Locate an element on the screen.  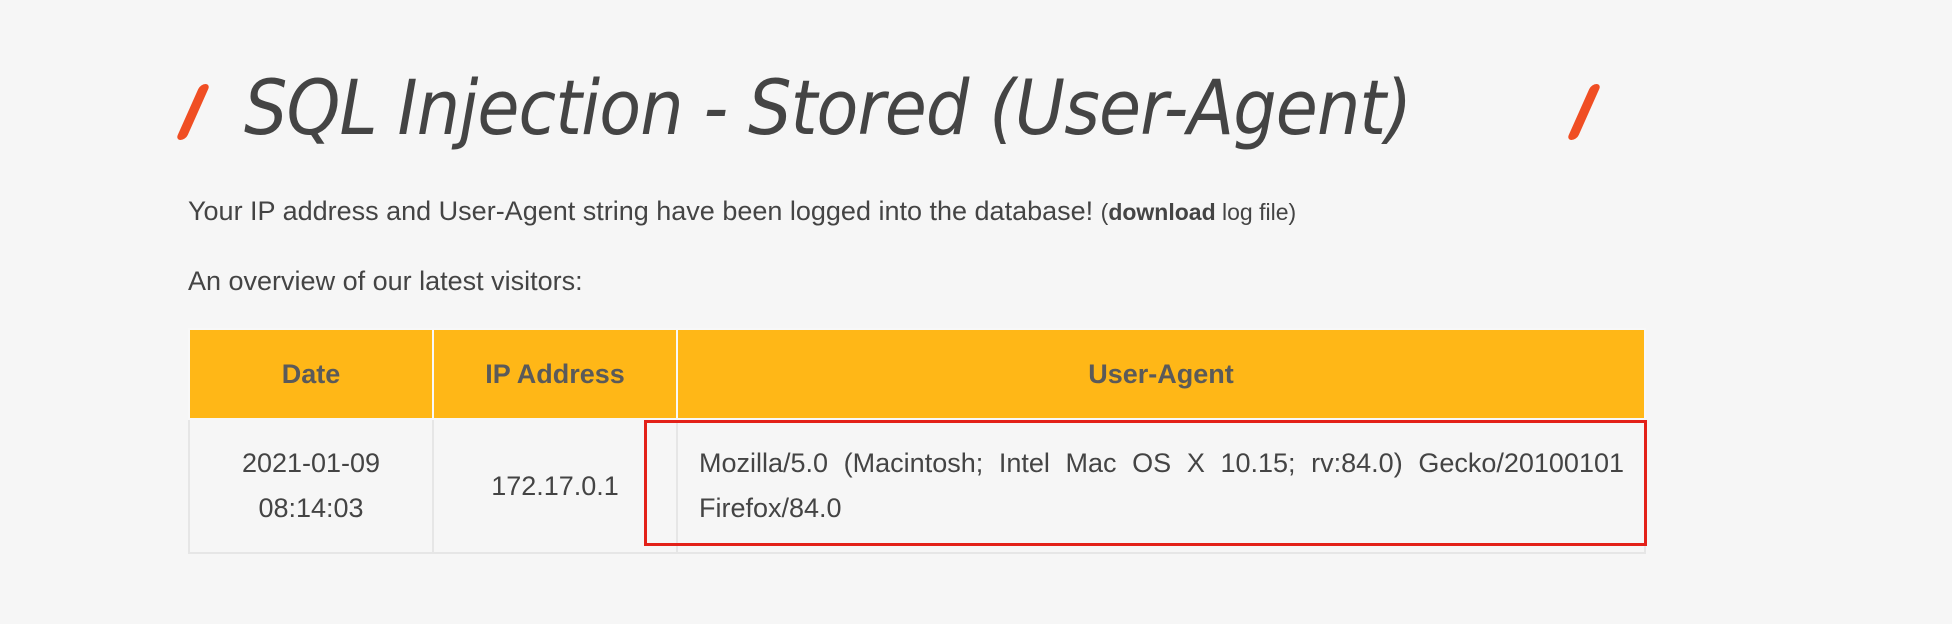
table-header-row: Date IP Address User-Agent is located at coordinates (917, 374).